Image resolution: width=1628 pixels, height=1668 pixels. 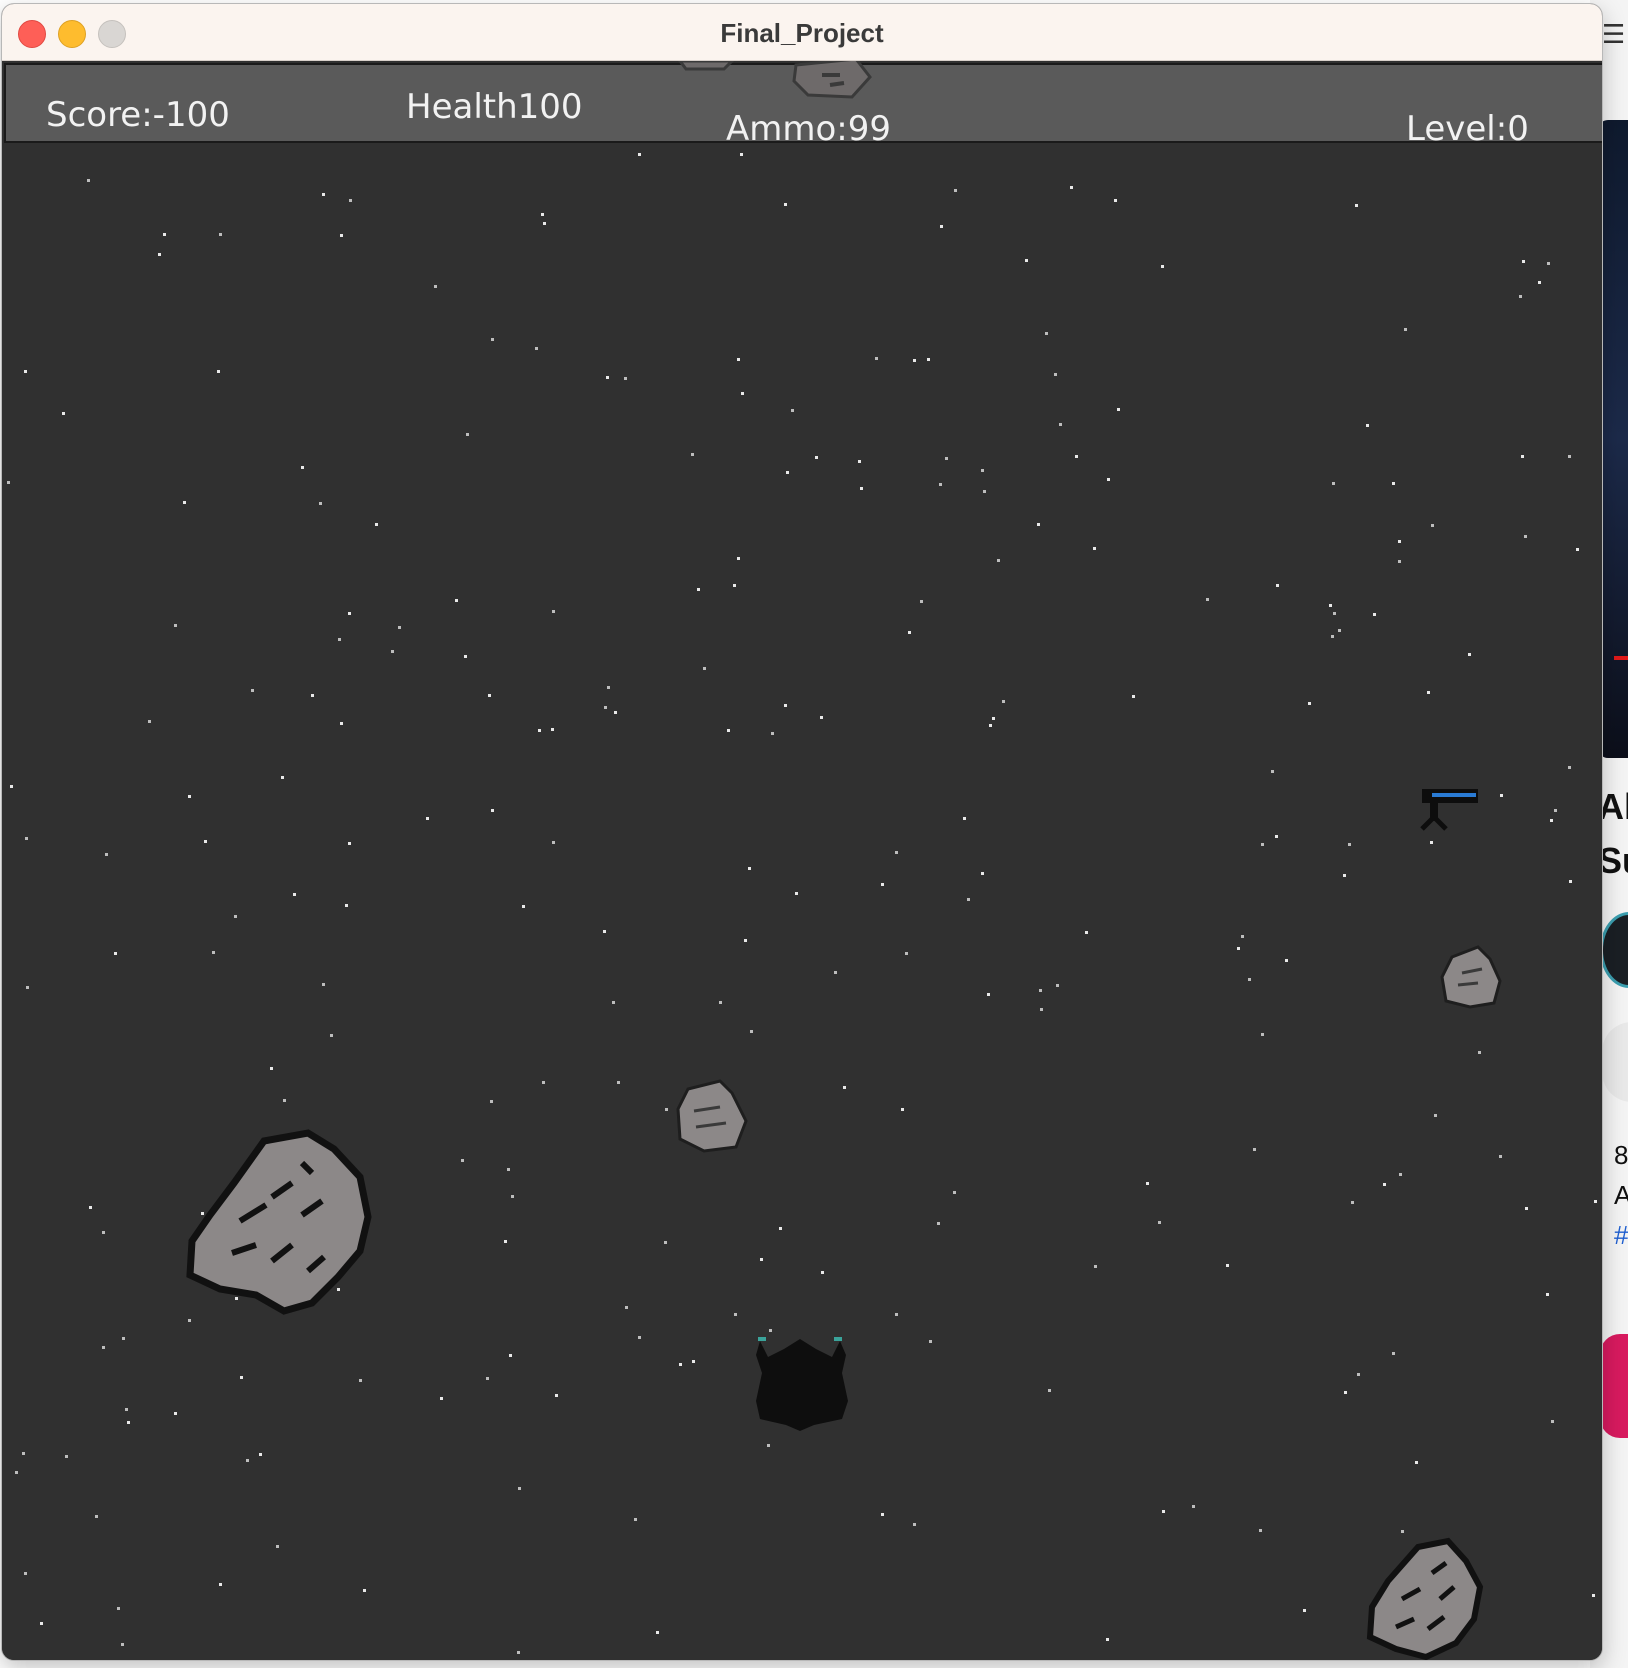 What do you see at coordinates (1449, 810) in the screenshot?
I see `enemy-turret-icon` at bounding box center [1449, 810].